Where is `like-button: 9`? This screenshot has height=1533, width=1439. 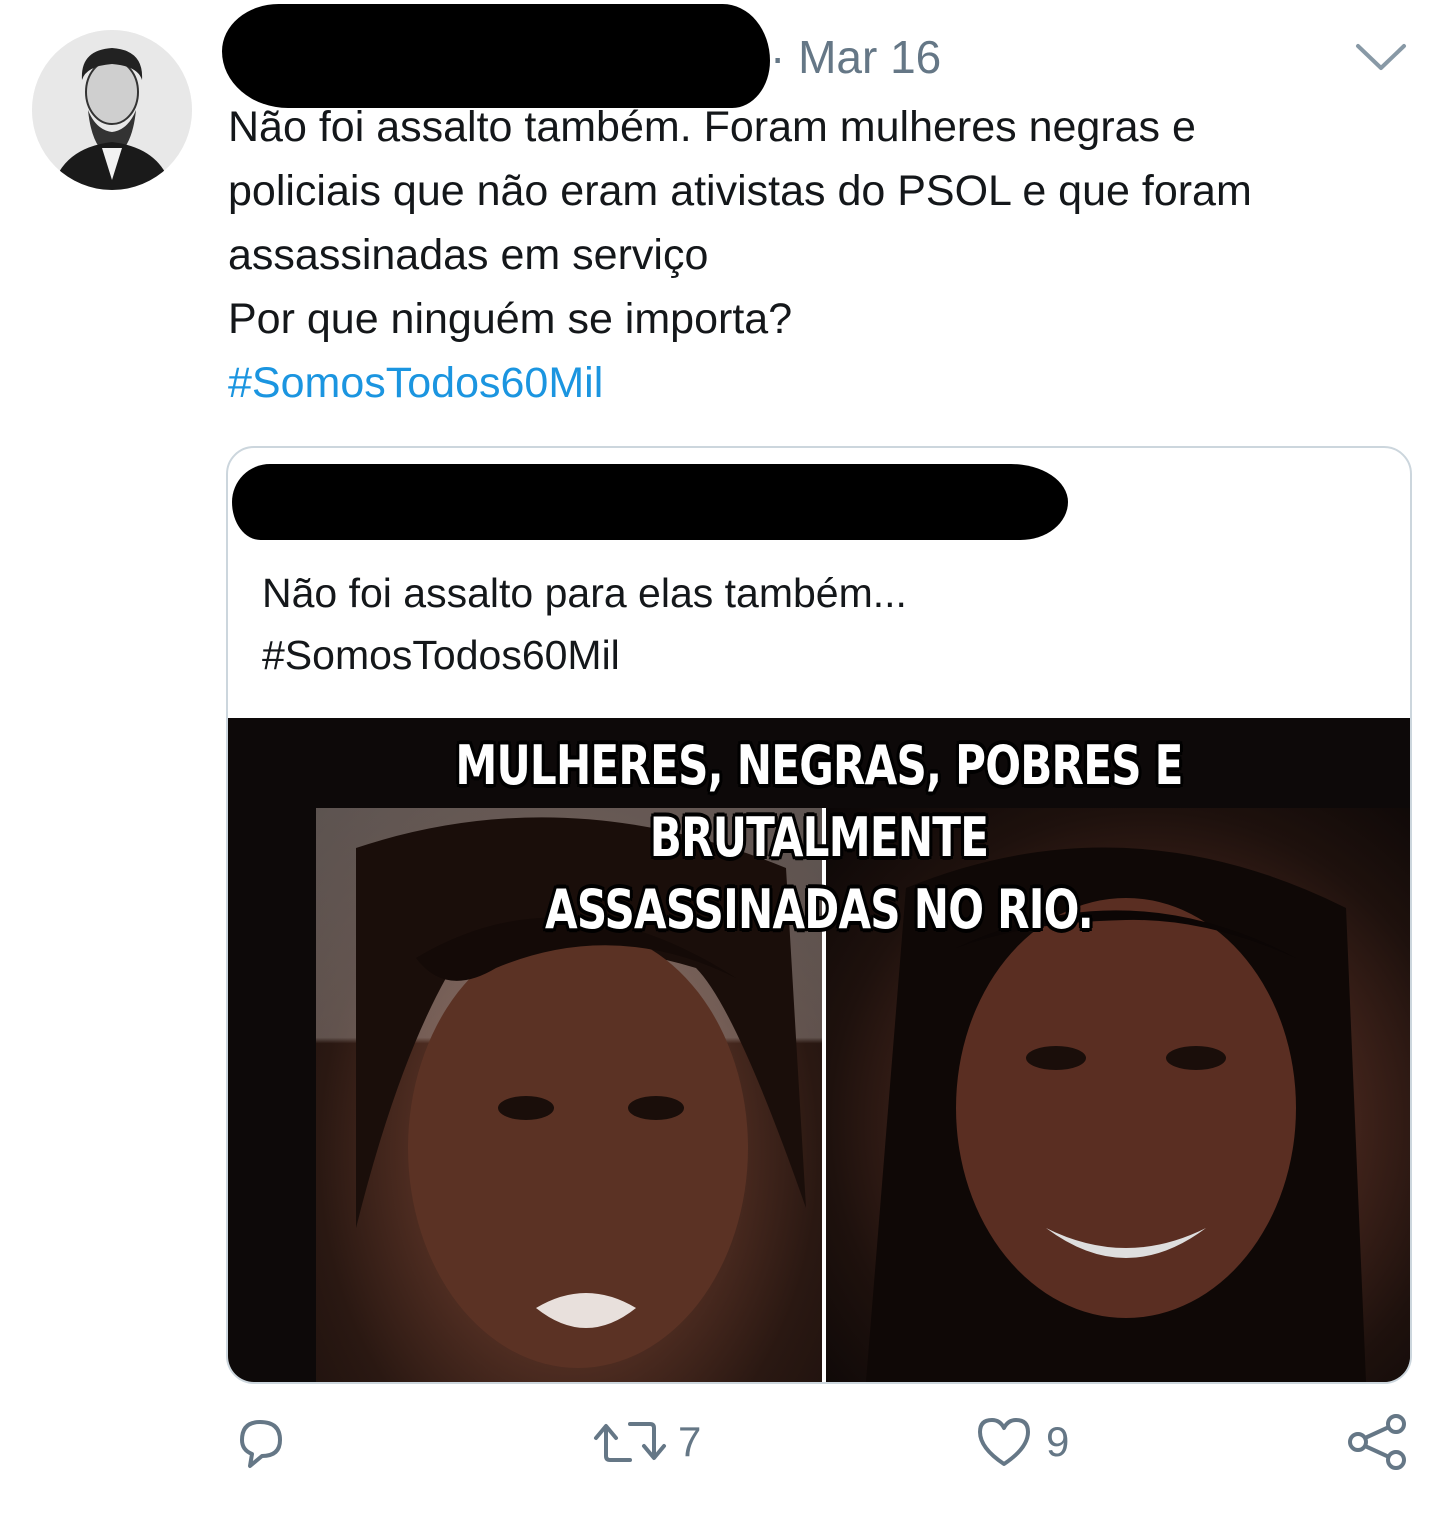
like-button: 9 is located at coordinates (1020, 1442).